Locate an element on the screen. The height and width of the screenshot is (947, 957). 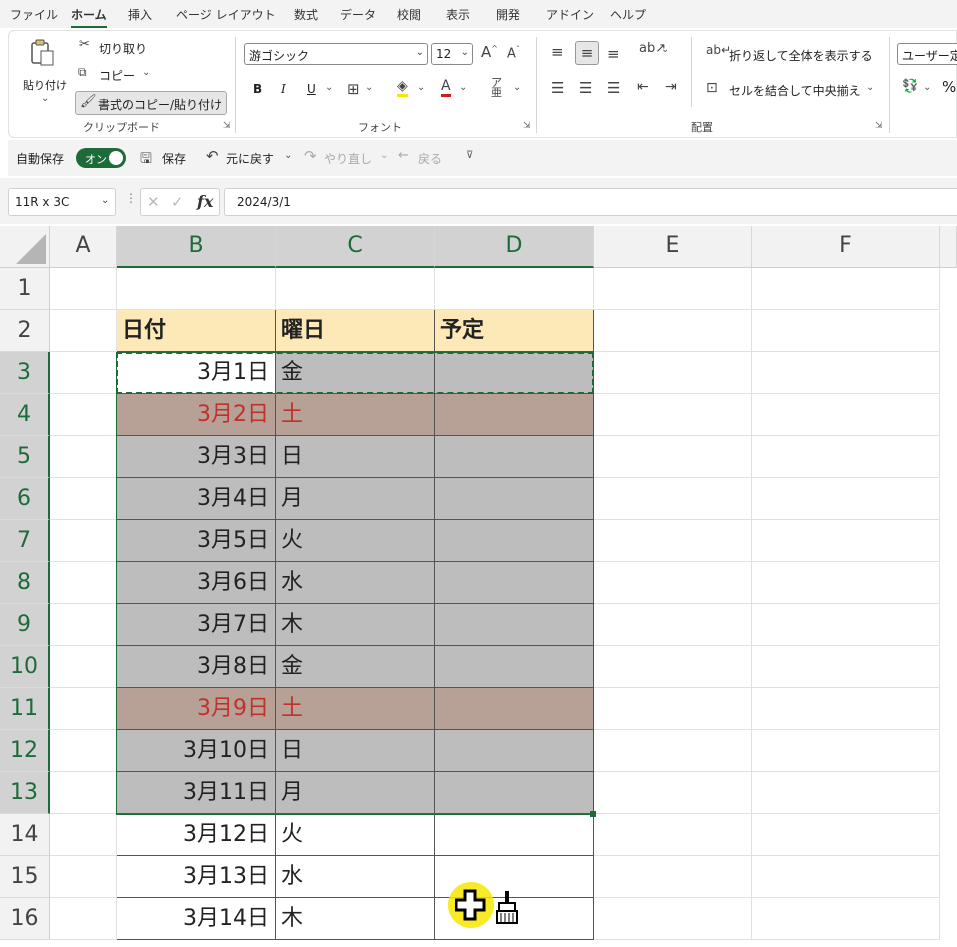
cell-d4 is located at coordinates (514, 415).